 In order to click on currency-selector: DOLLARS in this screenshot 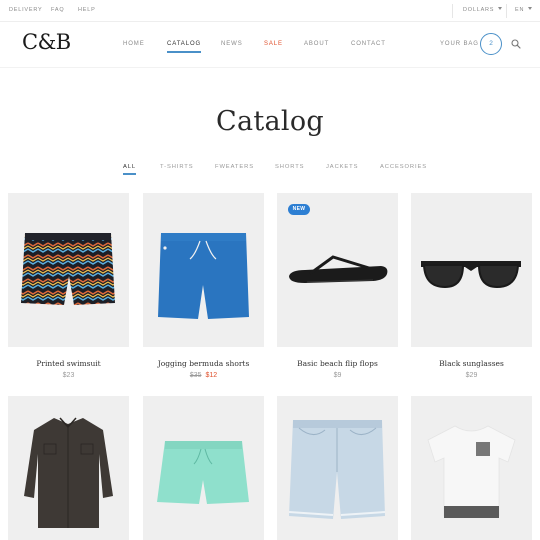, I will do `click(483, 10)`.